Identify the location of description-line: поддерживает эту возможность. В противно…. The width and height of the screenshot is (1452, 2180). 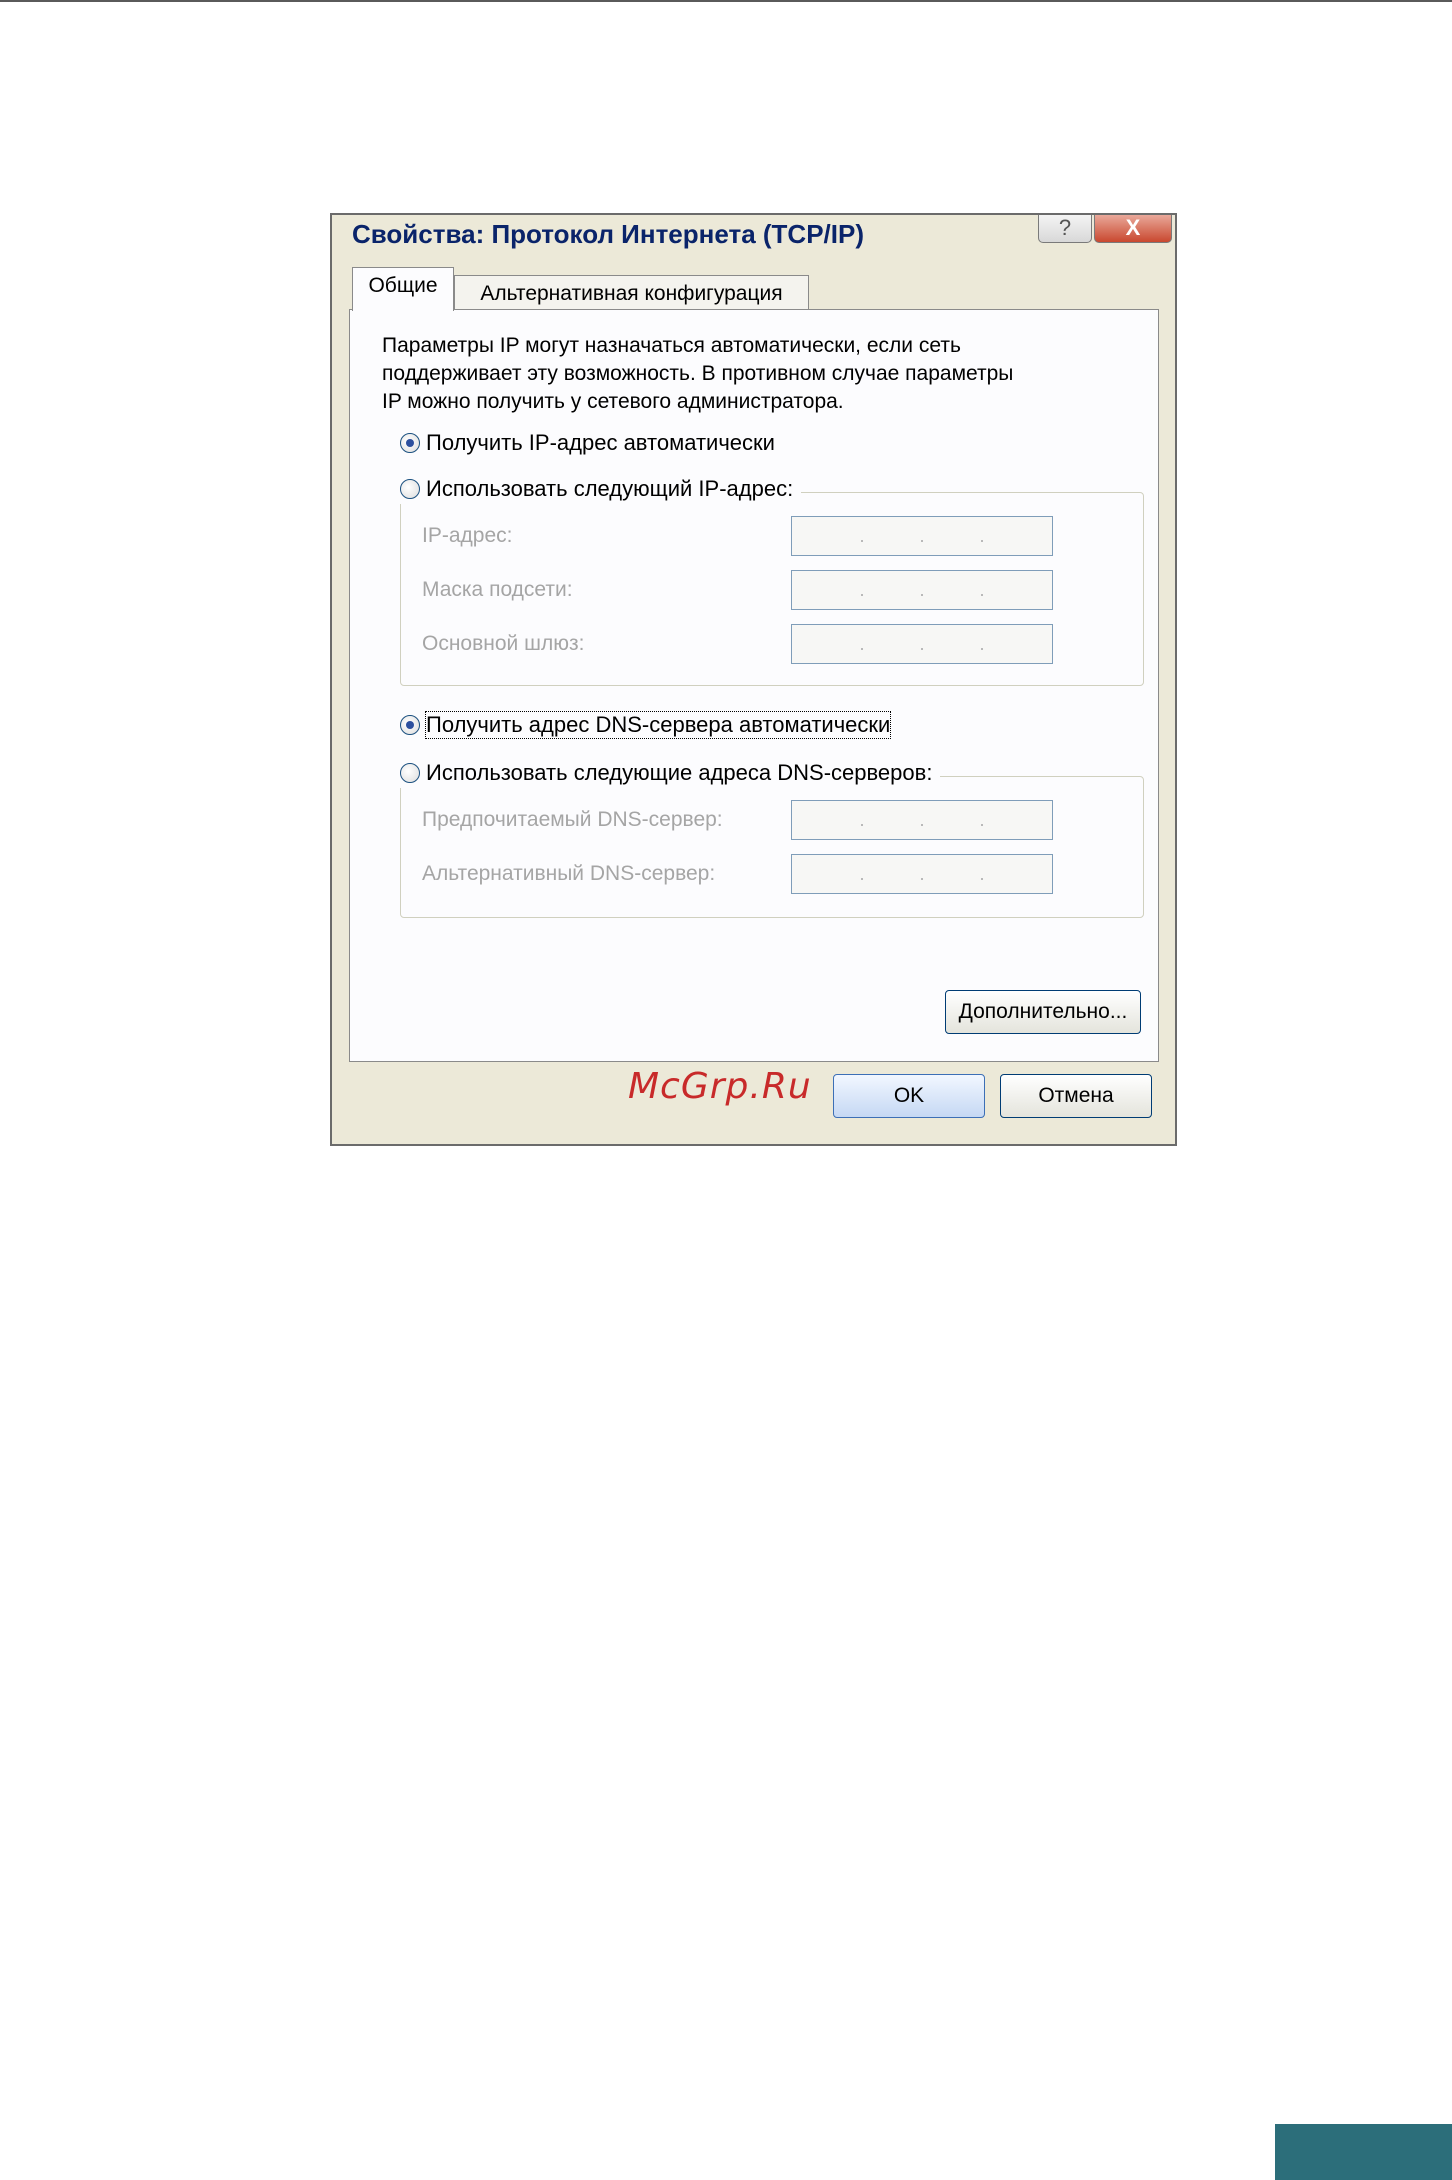
(698, 373).